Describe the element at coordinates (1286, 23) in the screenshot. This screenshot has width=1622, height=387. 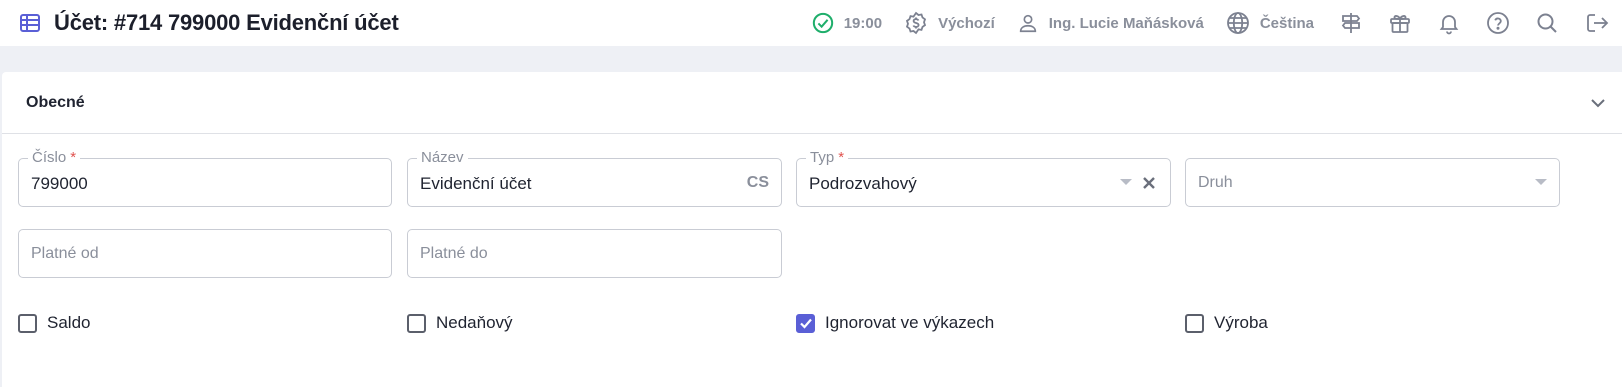
I see `language-label: Čeština` at that location.